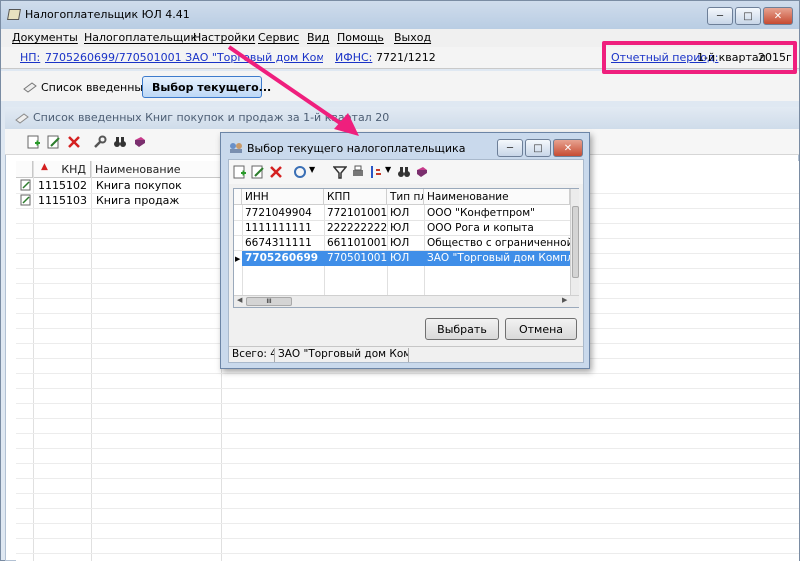  I want to click on menu-exit: Выход, so click(412, 37).